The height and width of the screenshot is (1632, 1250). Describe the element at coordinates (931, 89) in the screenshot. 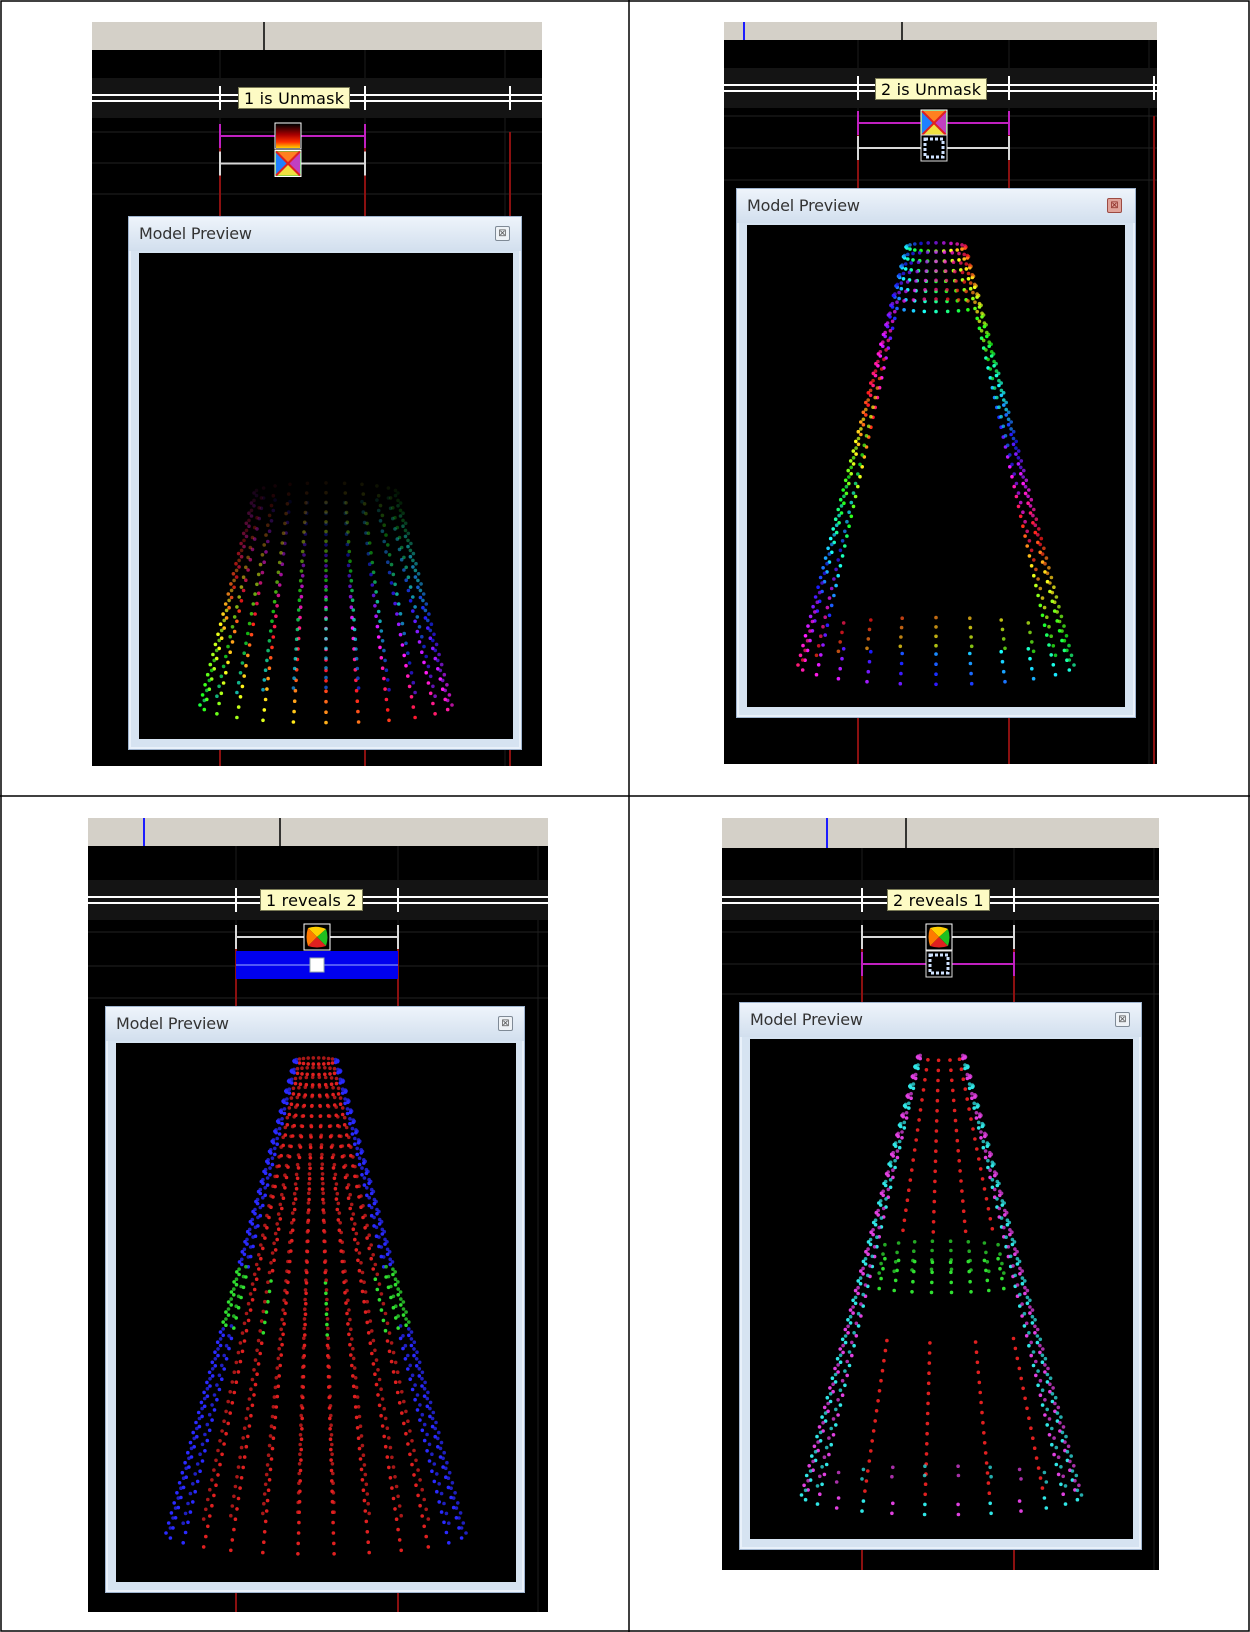

I see `effect-label: 2 is Unmask` at that location.